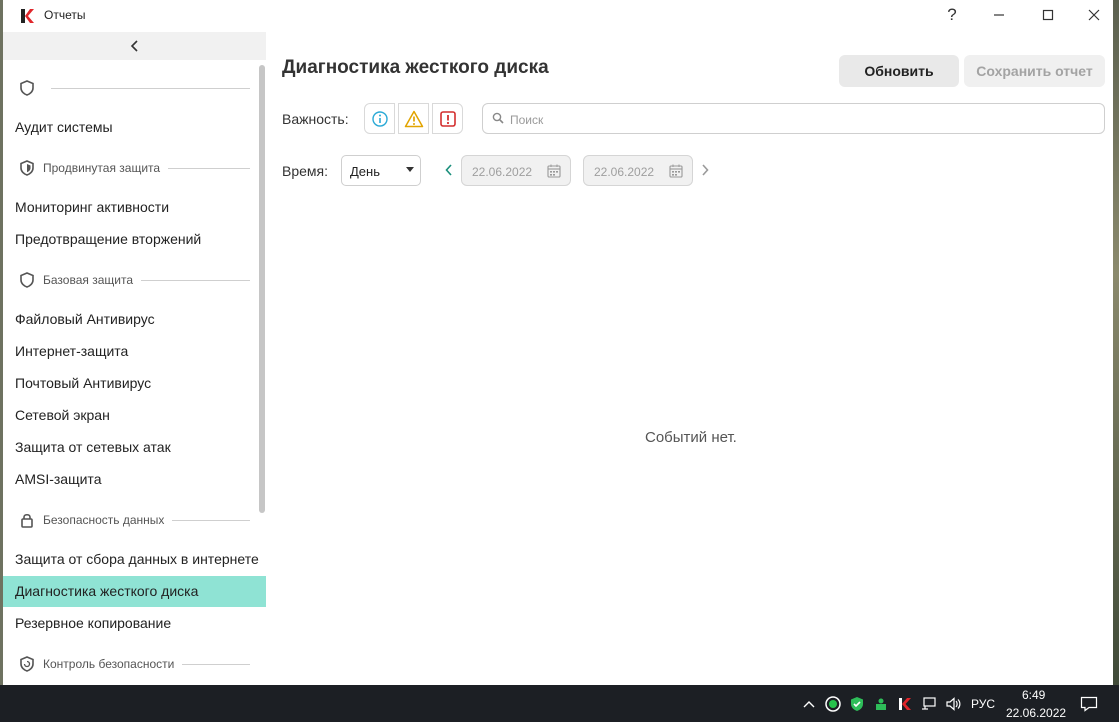 This screenshot has width=1119, height=722. Describe the element at coordinates (498, 118) in the screenshot. I see `search-icon` at that location.